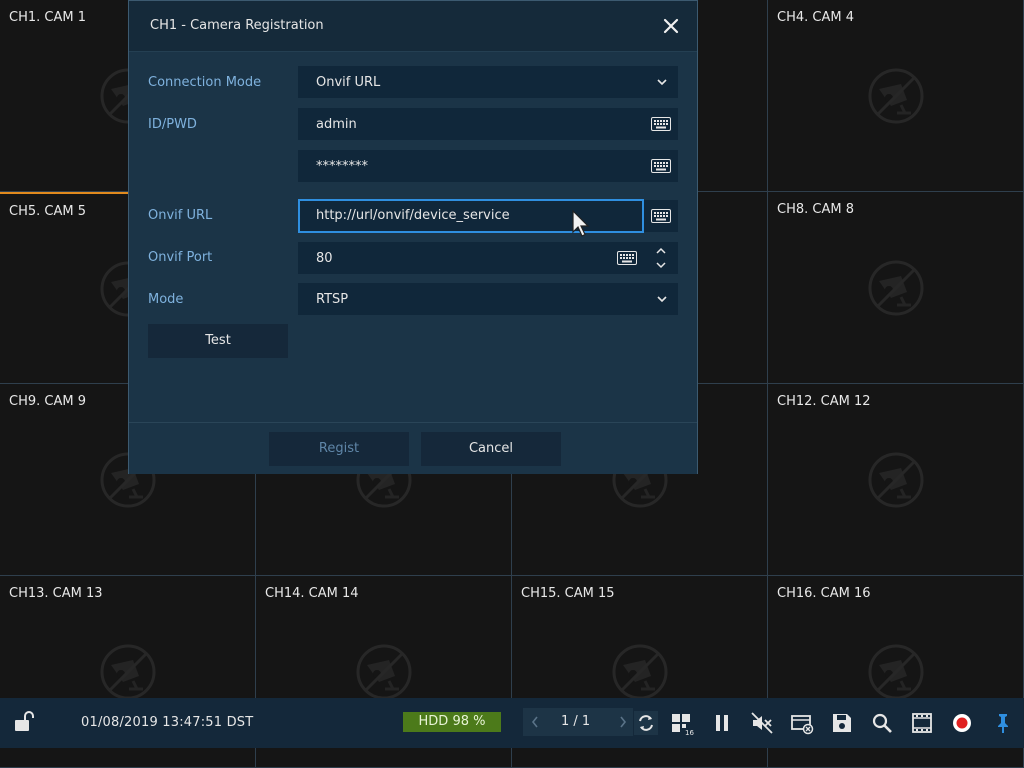 The width and height of the screenshot is (1024, 768). Describe the element at coordinates (488, 166) in the screenshot. I see `password-input: ********` at that location.